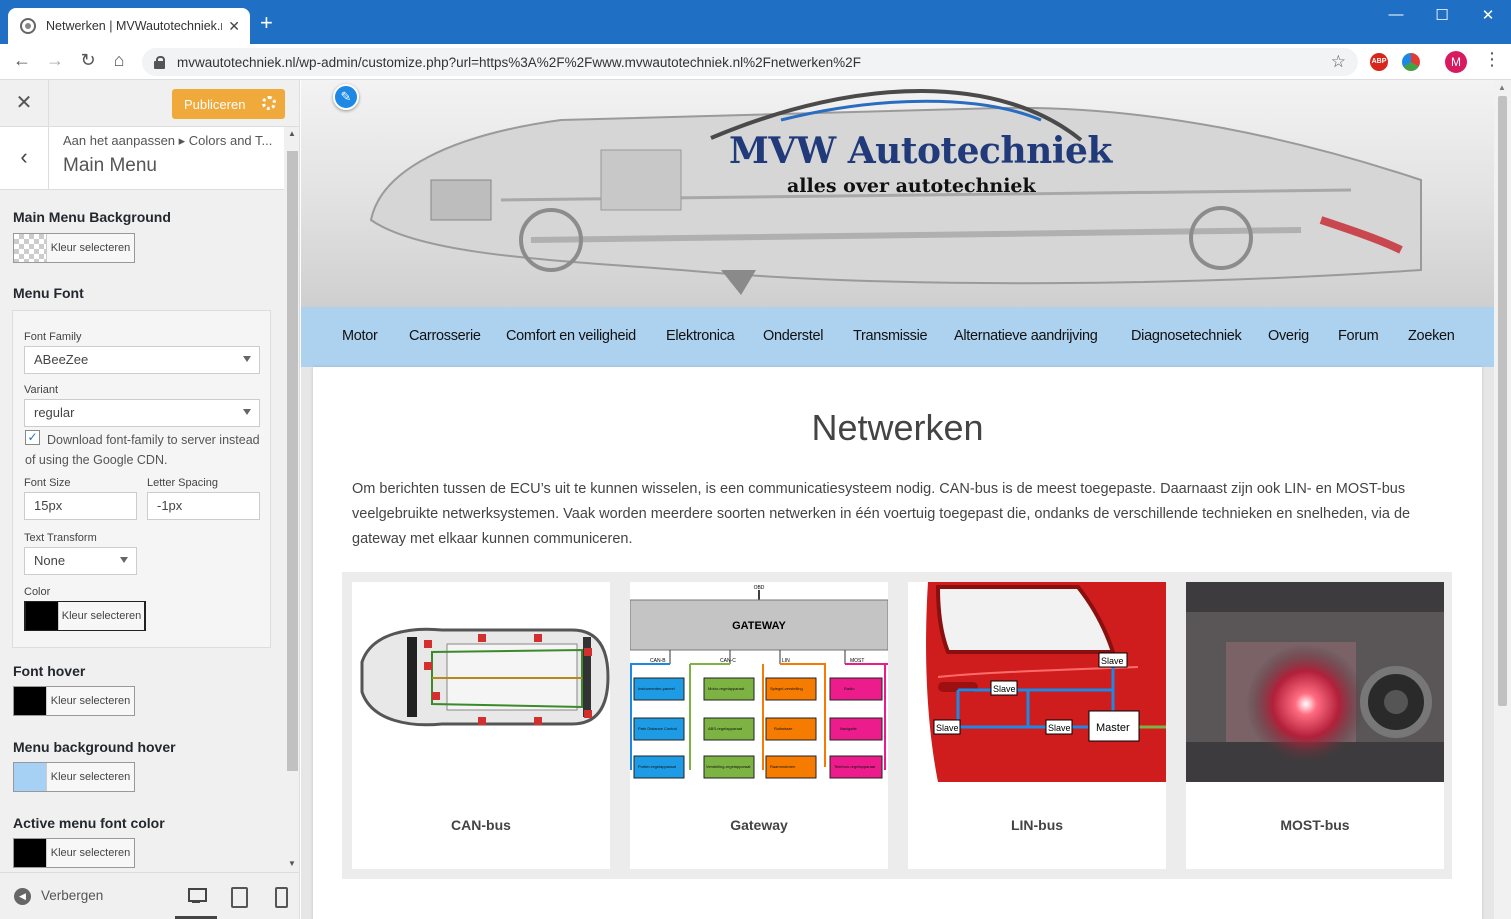 This screenshot has width=1511, height=919. What do you see at coordinates (786, 661) in the screenshot?
I see `bus-label-lin: LIN` at bounding box center [786, 661].